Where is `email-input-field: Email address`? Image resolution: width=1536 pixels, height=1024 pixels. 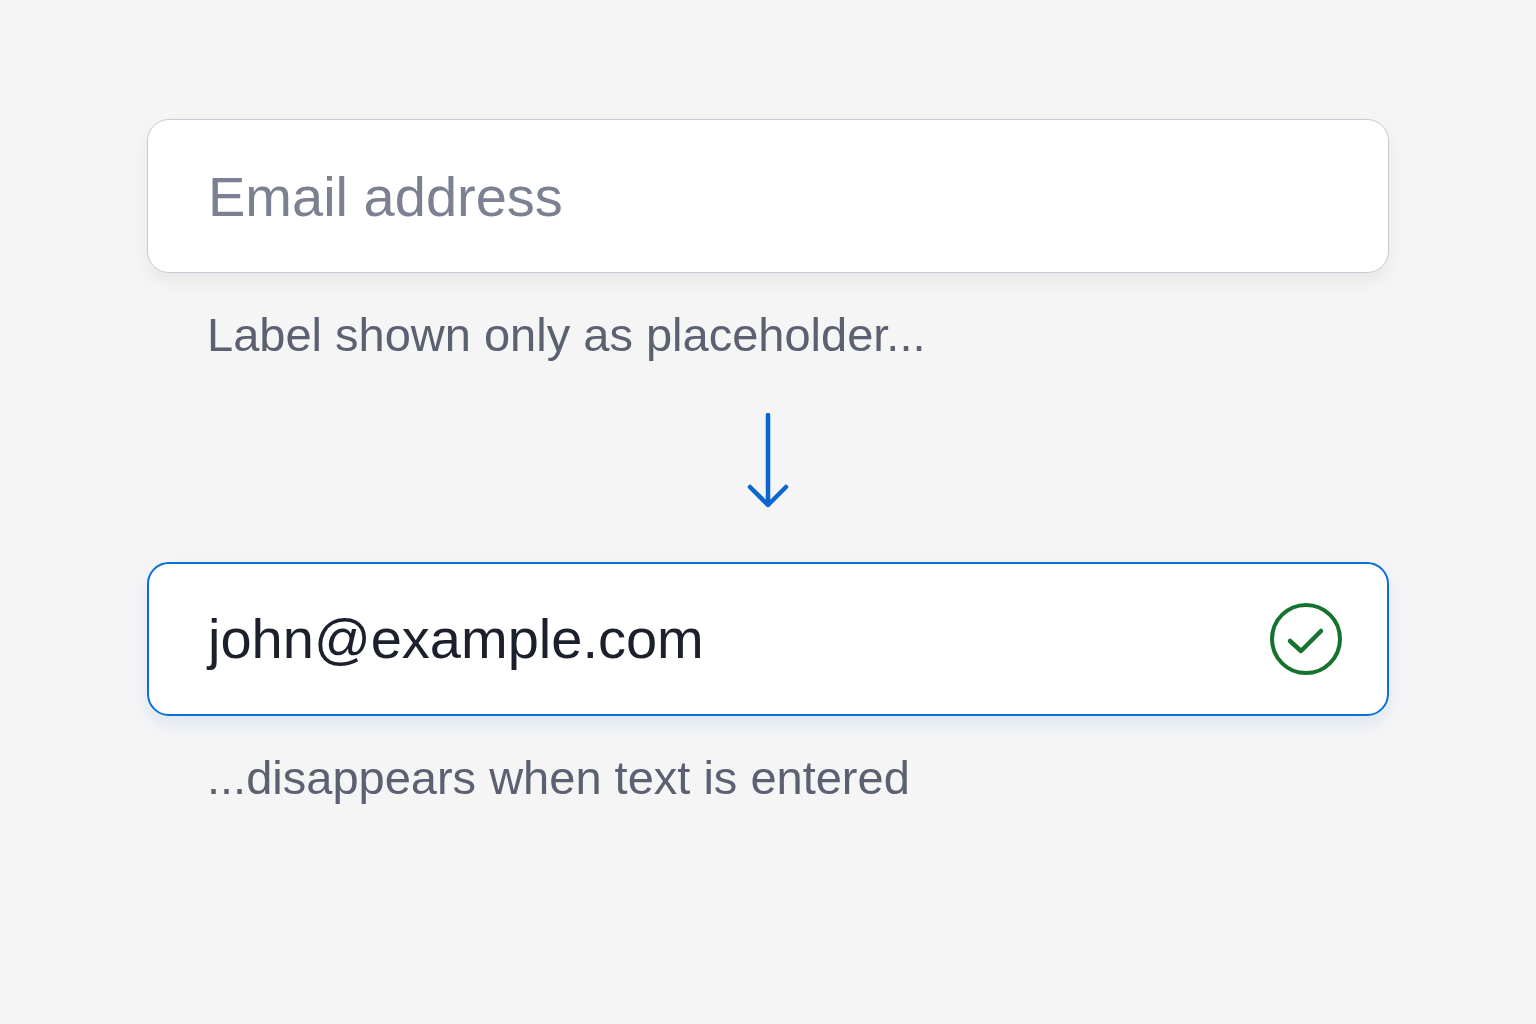 email-input-field: Email address is located at coordinates (768, 196).